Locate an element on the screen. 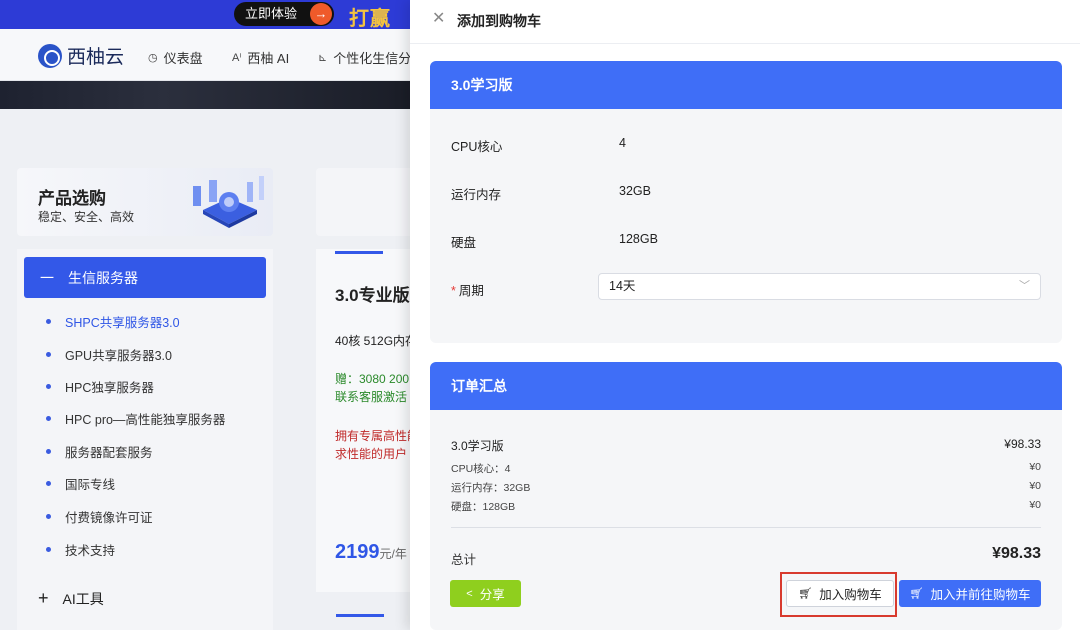 This screenshot has height=630, width=1080. promo-bar: 立即体验 → 打赢数 is located at coordinates (205, 29).